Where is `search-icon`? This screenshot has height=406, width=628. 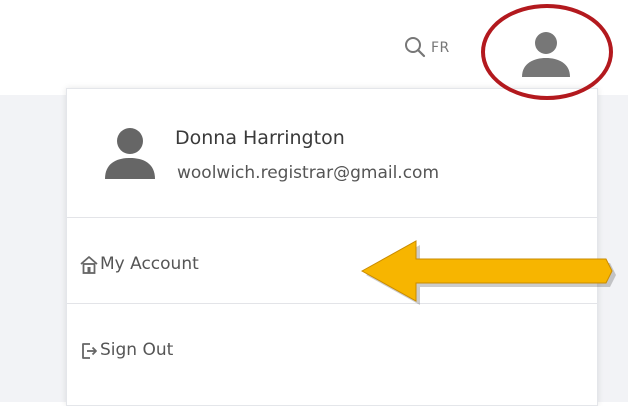 search-icon is located at coordinates (415, 47).